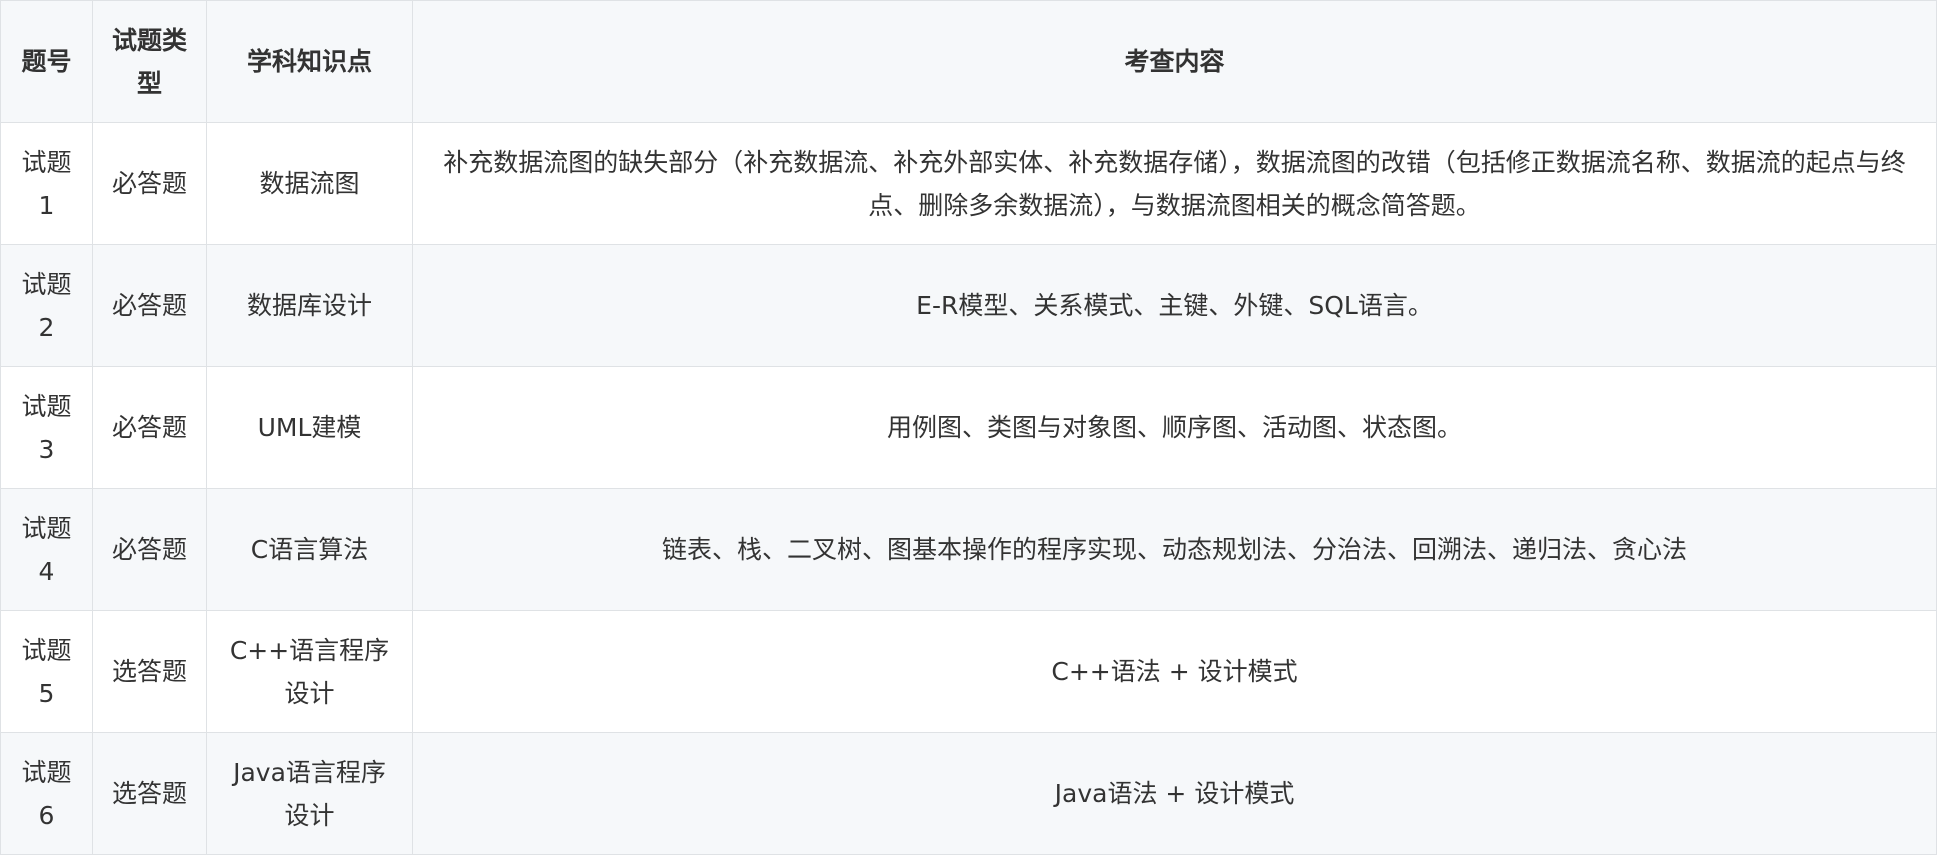  What do you see at coordinates (1174, 427) in the screenshot?
I see `cell-exam-content: 用例图、类图与对象图、顺序图、活动图、状态图。` at bounding box center [1174, 427].